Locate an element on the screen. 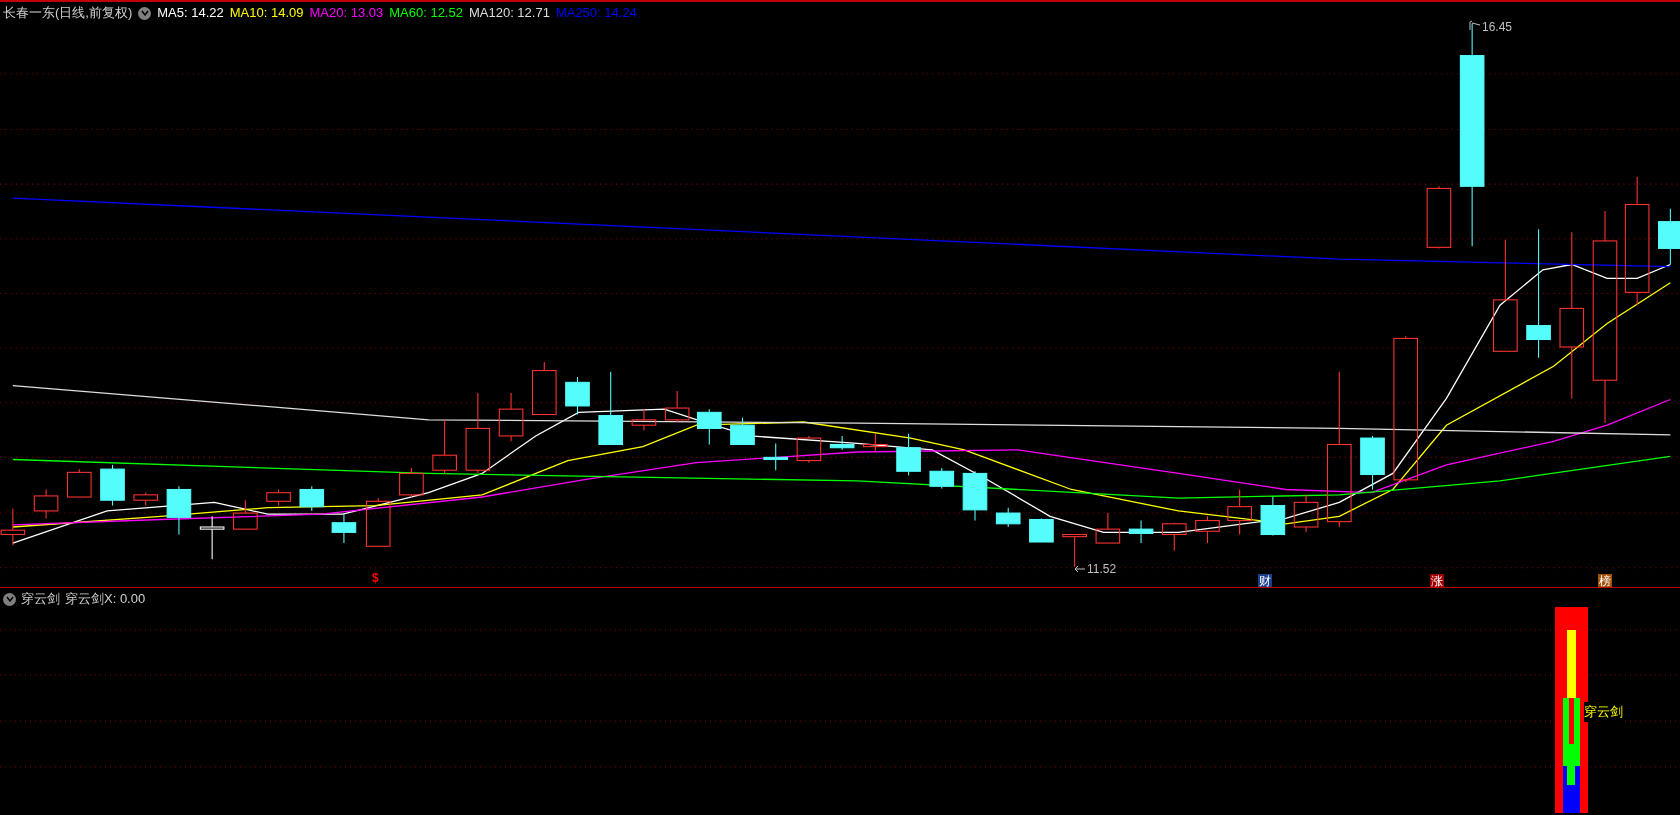  moving-average-label: MA250: 14.24 is located at coordinates (596, 13).